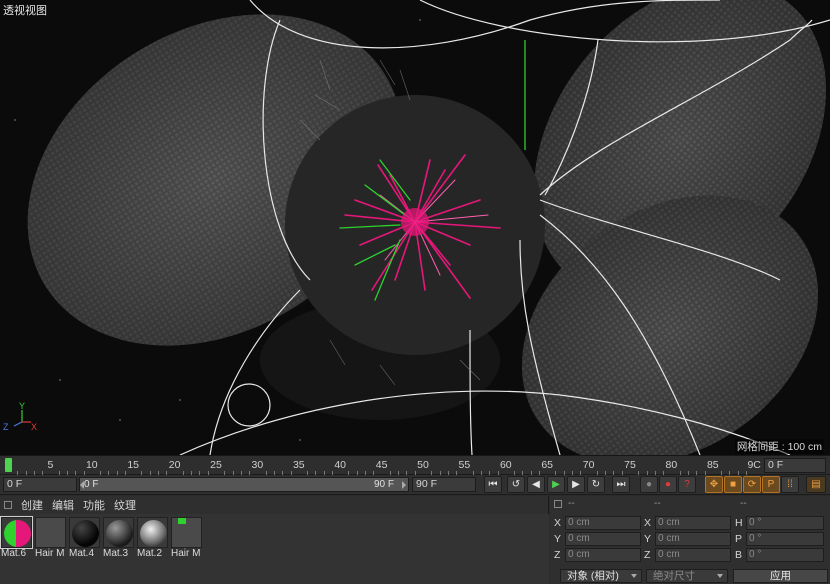 The width and height of the screenshot is (830, 584). I want to click on prev-key-button: ↺, so click(516, 484).